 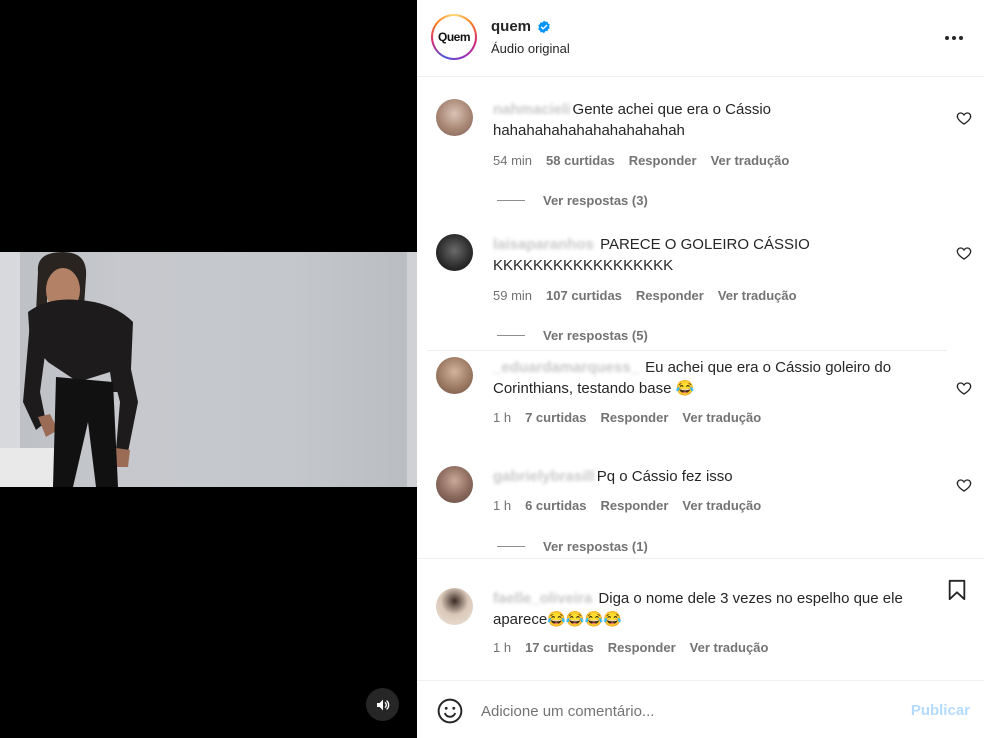 What do you see at coordinates (566, 367) in the screenshot?
I see `comment-username: _eduardamarquess_` at bounding box center [566, 367].